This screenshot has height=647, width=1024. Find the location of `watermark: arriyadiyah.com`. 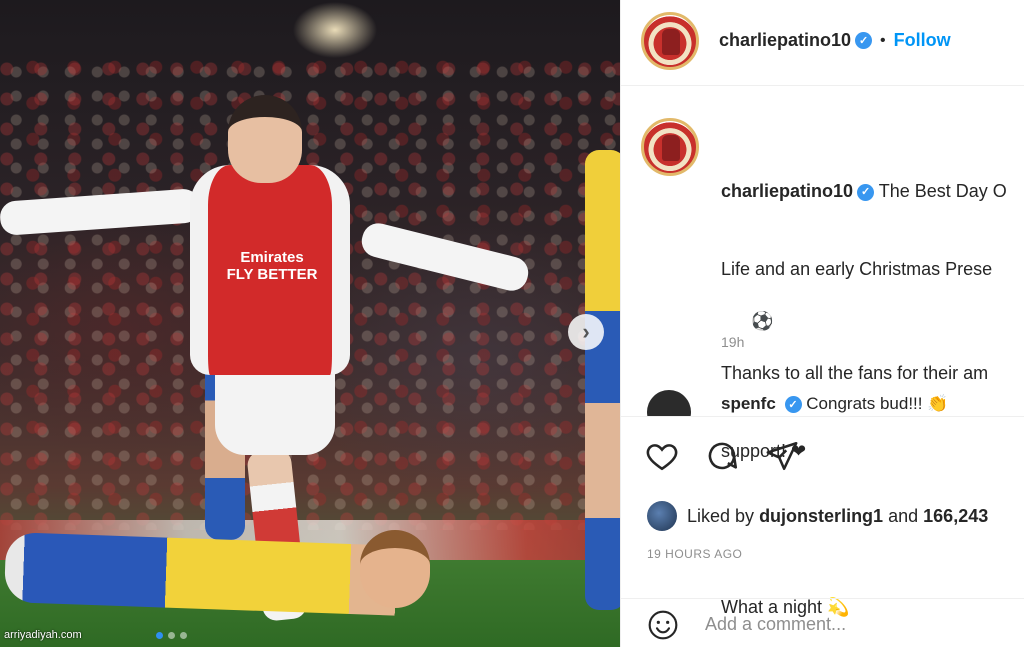

watermark: arriyadiyah.com is located at coordinates (43, 635).